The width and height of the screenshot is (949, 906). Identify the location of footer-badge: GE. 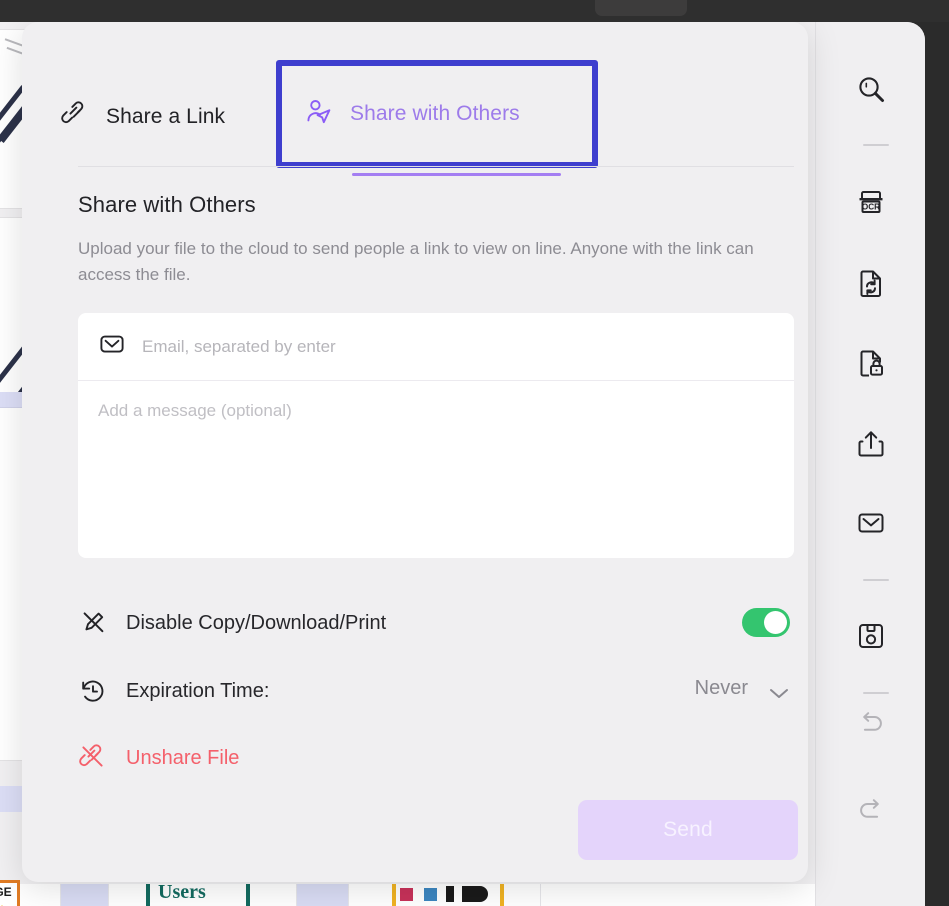
(10, 893).